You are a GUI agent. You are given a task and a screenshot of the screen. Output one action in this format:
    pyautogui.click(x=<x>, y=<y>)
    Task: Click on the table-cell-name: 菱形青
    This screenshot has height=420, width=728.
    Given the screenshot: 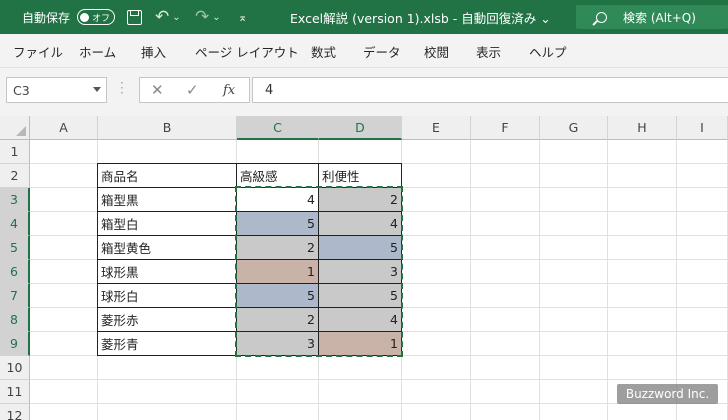 What is the action you would take?
    pyautogui.click(x=167, y=343)
    